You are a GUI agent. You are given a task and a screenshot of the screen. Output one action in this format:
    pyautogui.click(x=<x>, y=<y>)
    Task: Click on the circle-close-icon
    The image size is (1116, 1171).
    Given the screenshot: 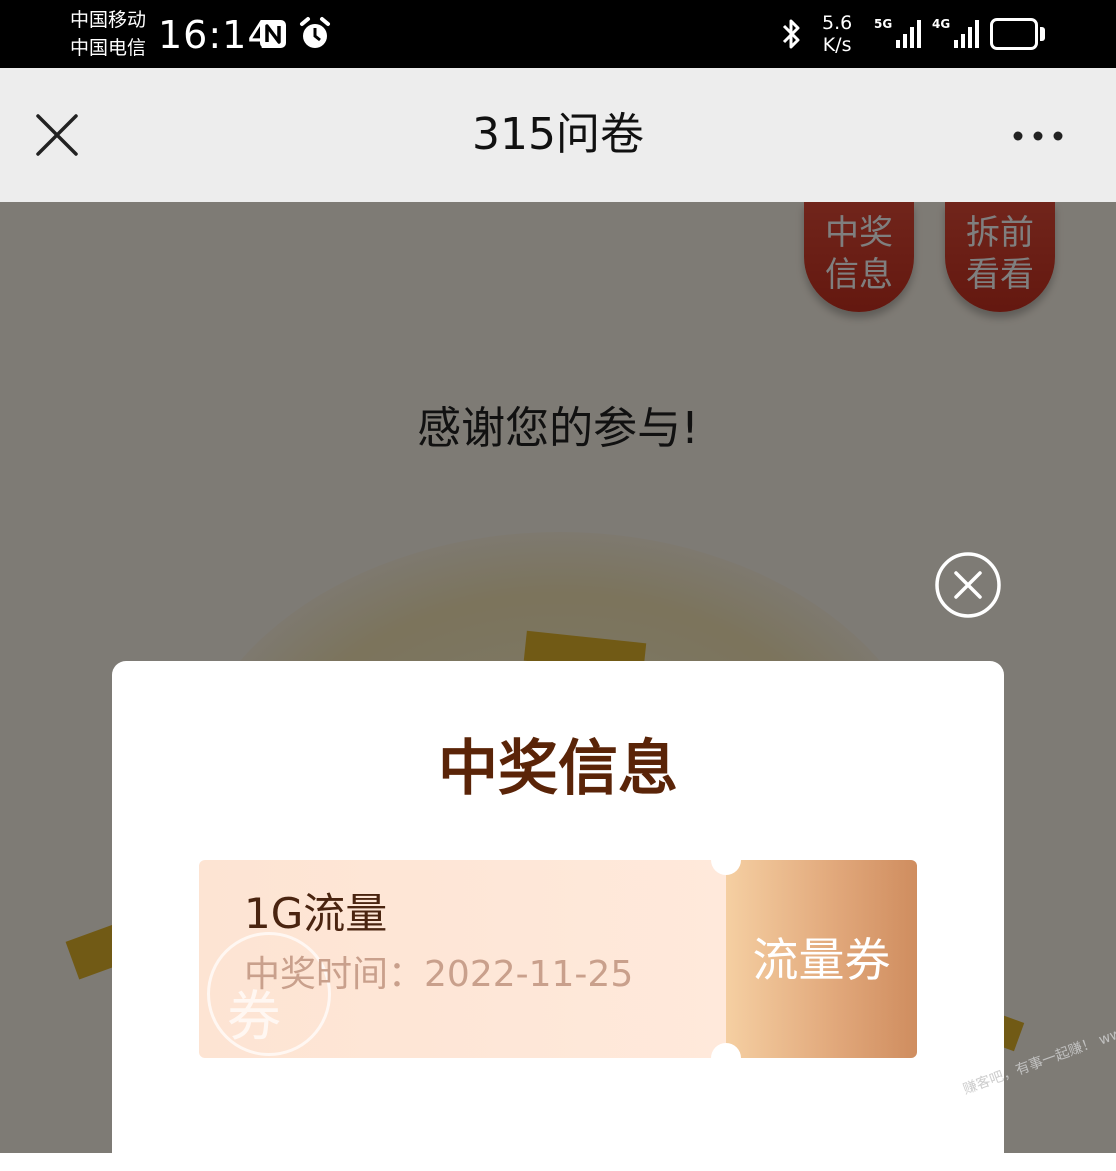 What is the action you would take?
    pyautogui.click(x=968, y=585)
    